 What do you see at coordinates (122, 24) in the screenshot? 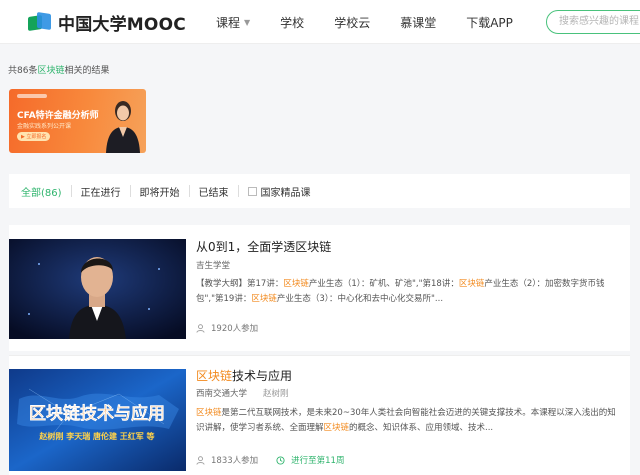
I see `logo-text: 中国大学MOOC` at bounding box center [122, 24].